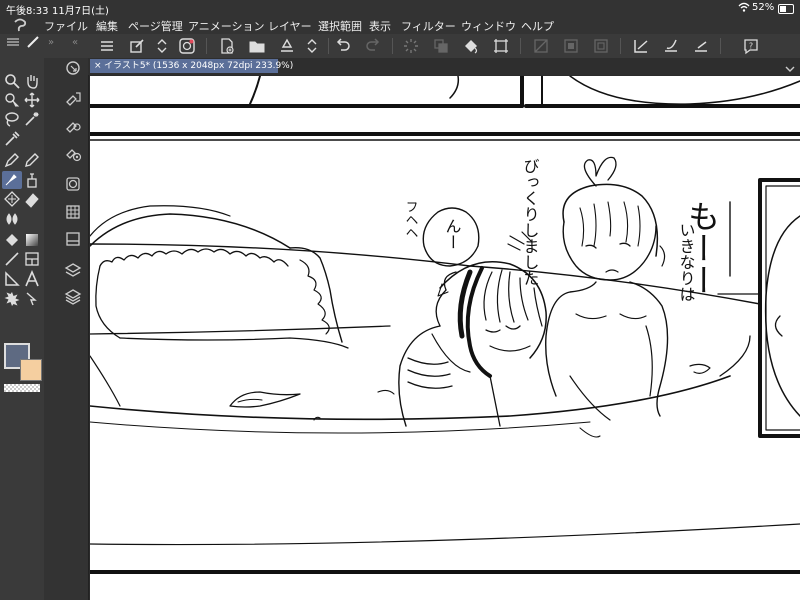 The image size is (800, 600). Describe the element at coordinates (73, 212) in the screenshot. I see `color-set-icon` at that location.